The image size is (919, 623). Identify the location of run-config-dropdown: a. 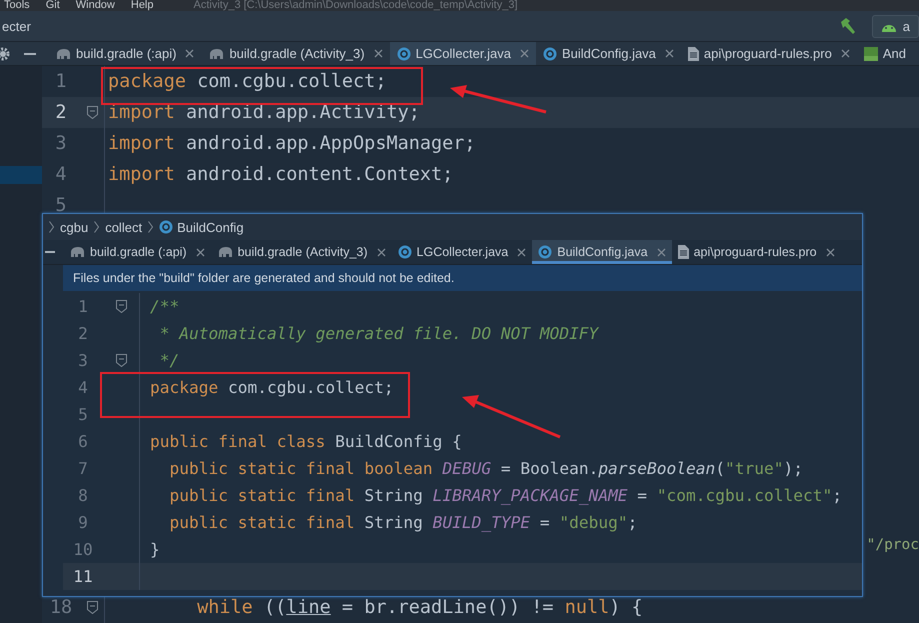
(895, 26).